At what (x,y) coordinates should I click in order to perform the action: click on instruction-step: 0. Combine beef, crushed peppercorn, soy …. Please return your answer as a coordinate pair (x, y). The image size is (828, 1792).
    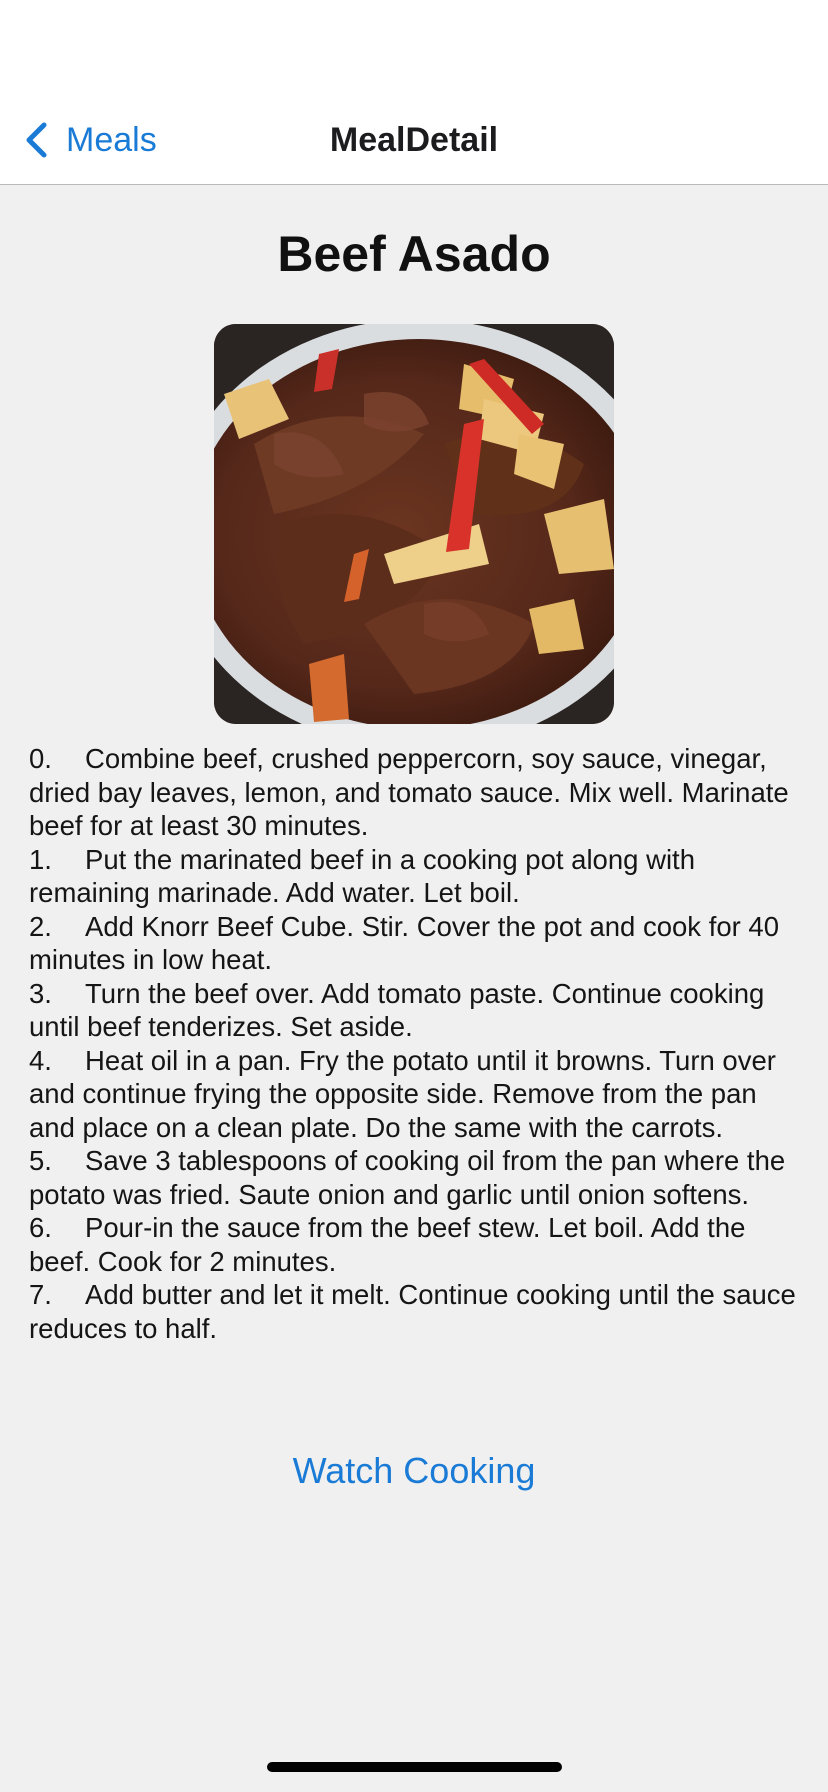
    Looking at the image, I should click on (414, 792).